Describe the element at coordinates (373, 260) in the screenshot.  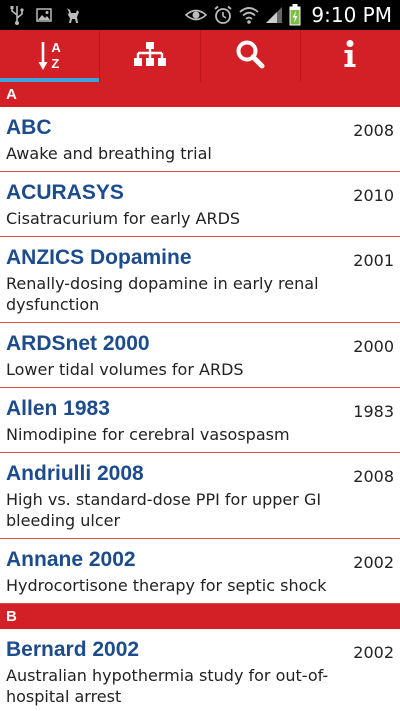
I see `trial-year: 2001` at that location.